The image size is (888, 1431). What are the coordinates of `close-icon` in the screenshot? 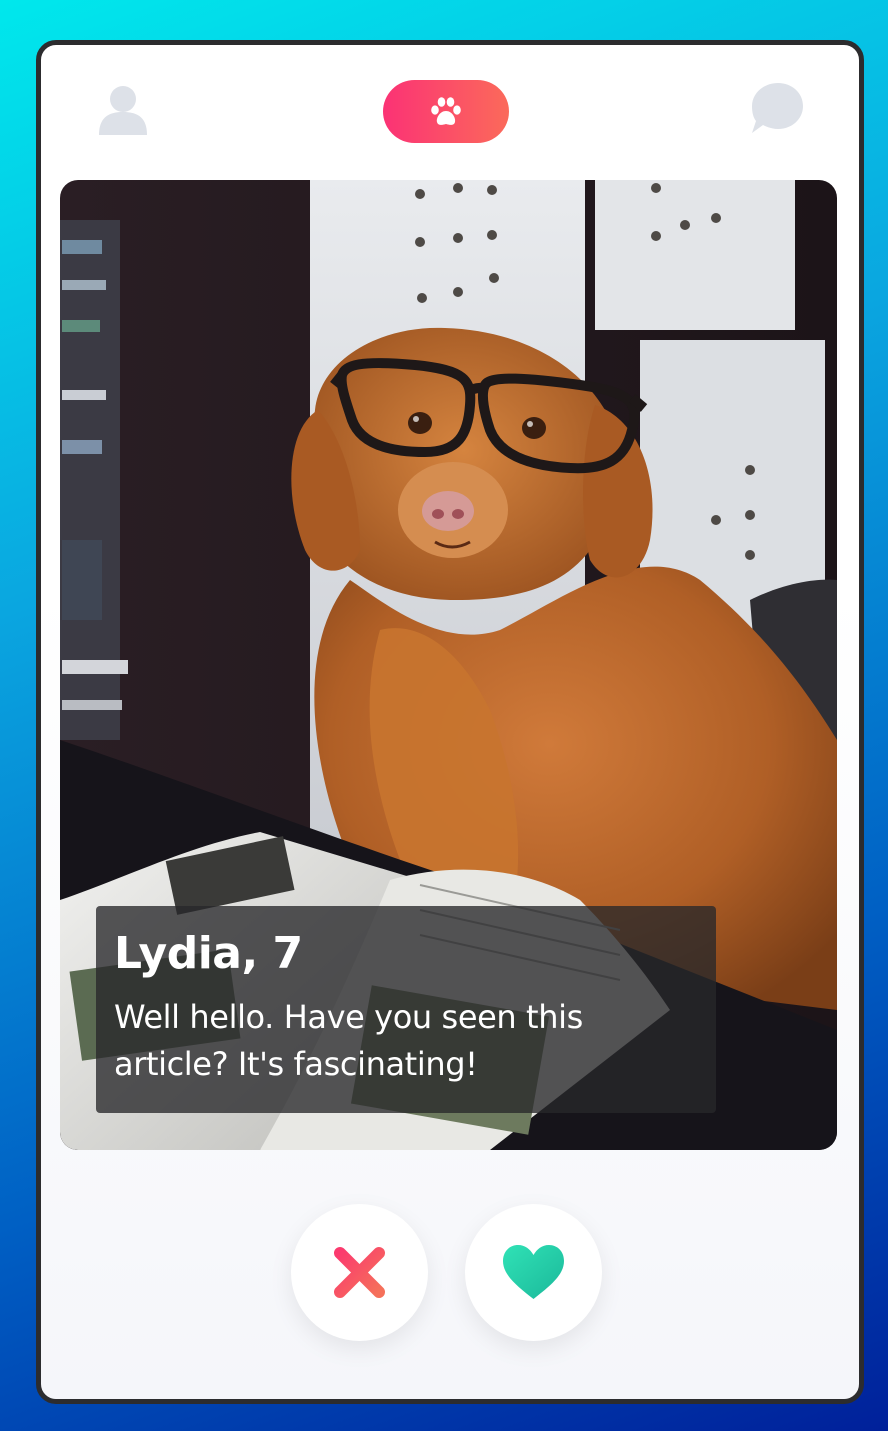 It's located at (359, 1272).